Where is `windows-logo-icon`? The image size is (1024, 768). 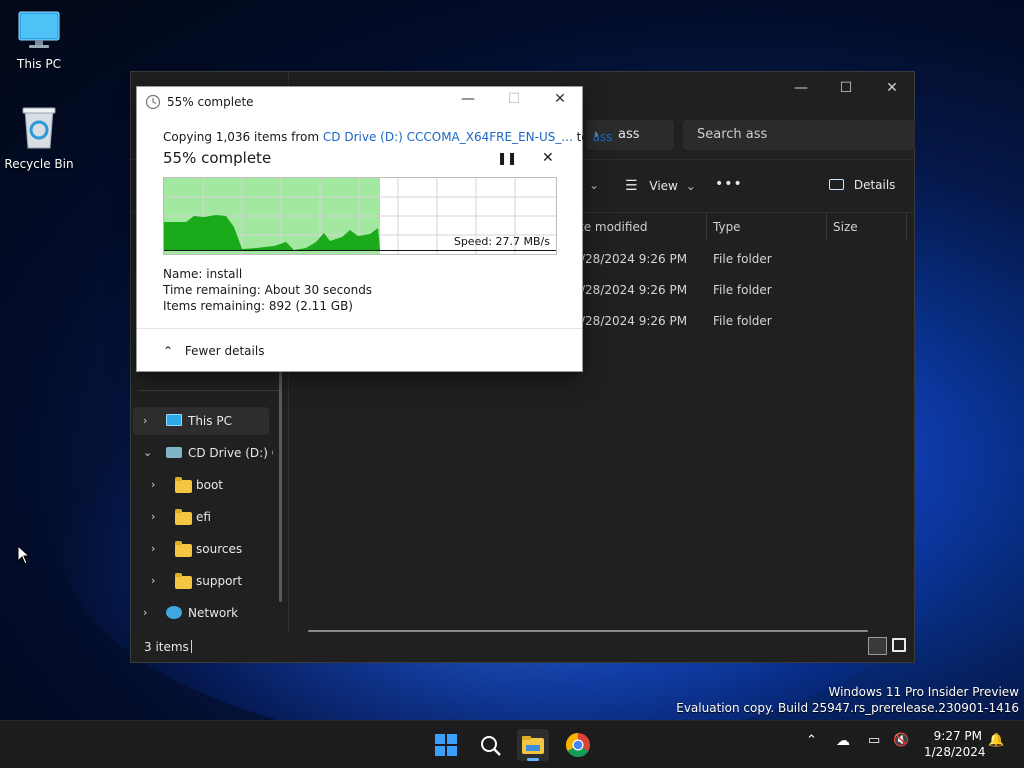 windows-logo-icon is located at coordinates (446, 745).